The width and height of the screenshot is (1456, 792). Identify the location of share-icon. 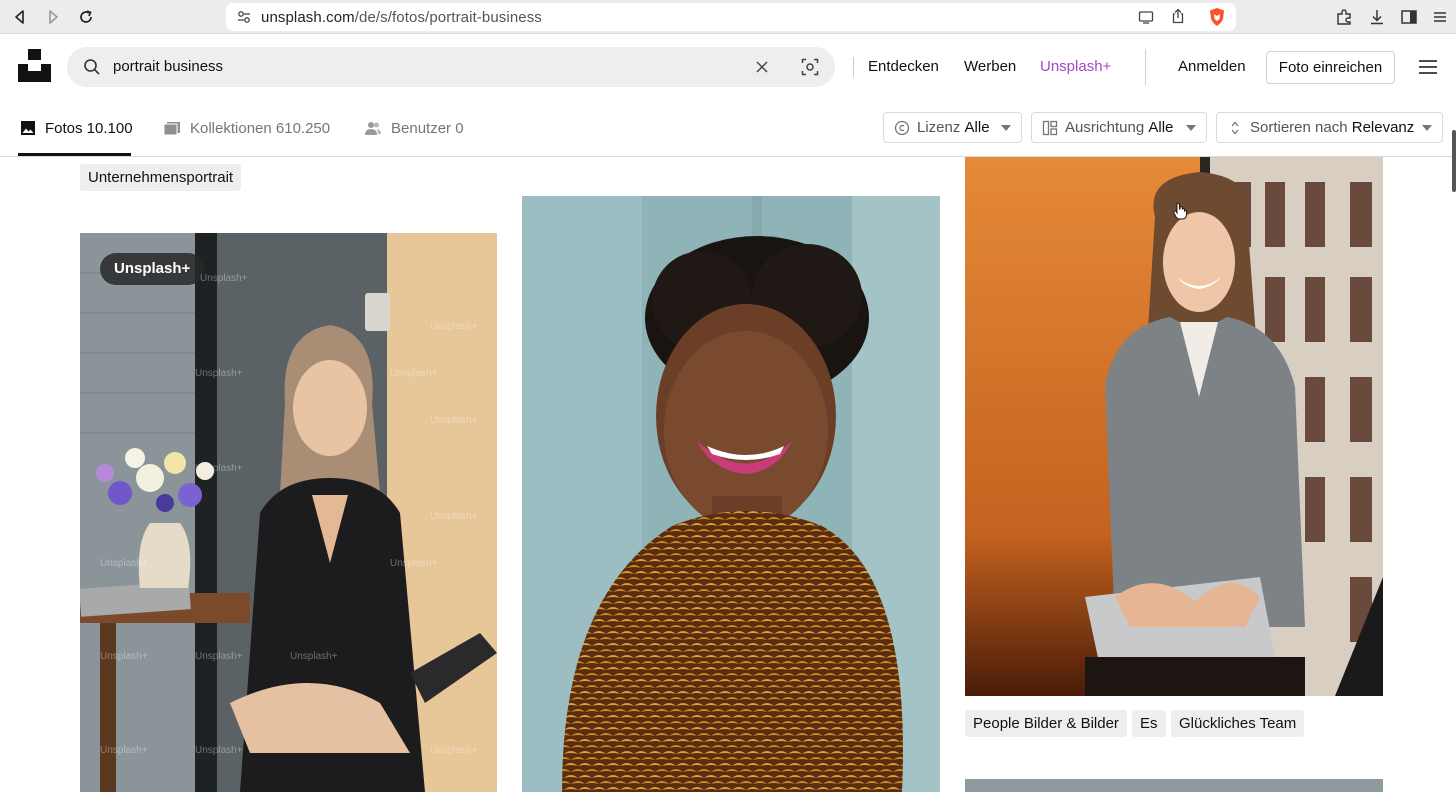
(1178, 16).